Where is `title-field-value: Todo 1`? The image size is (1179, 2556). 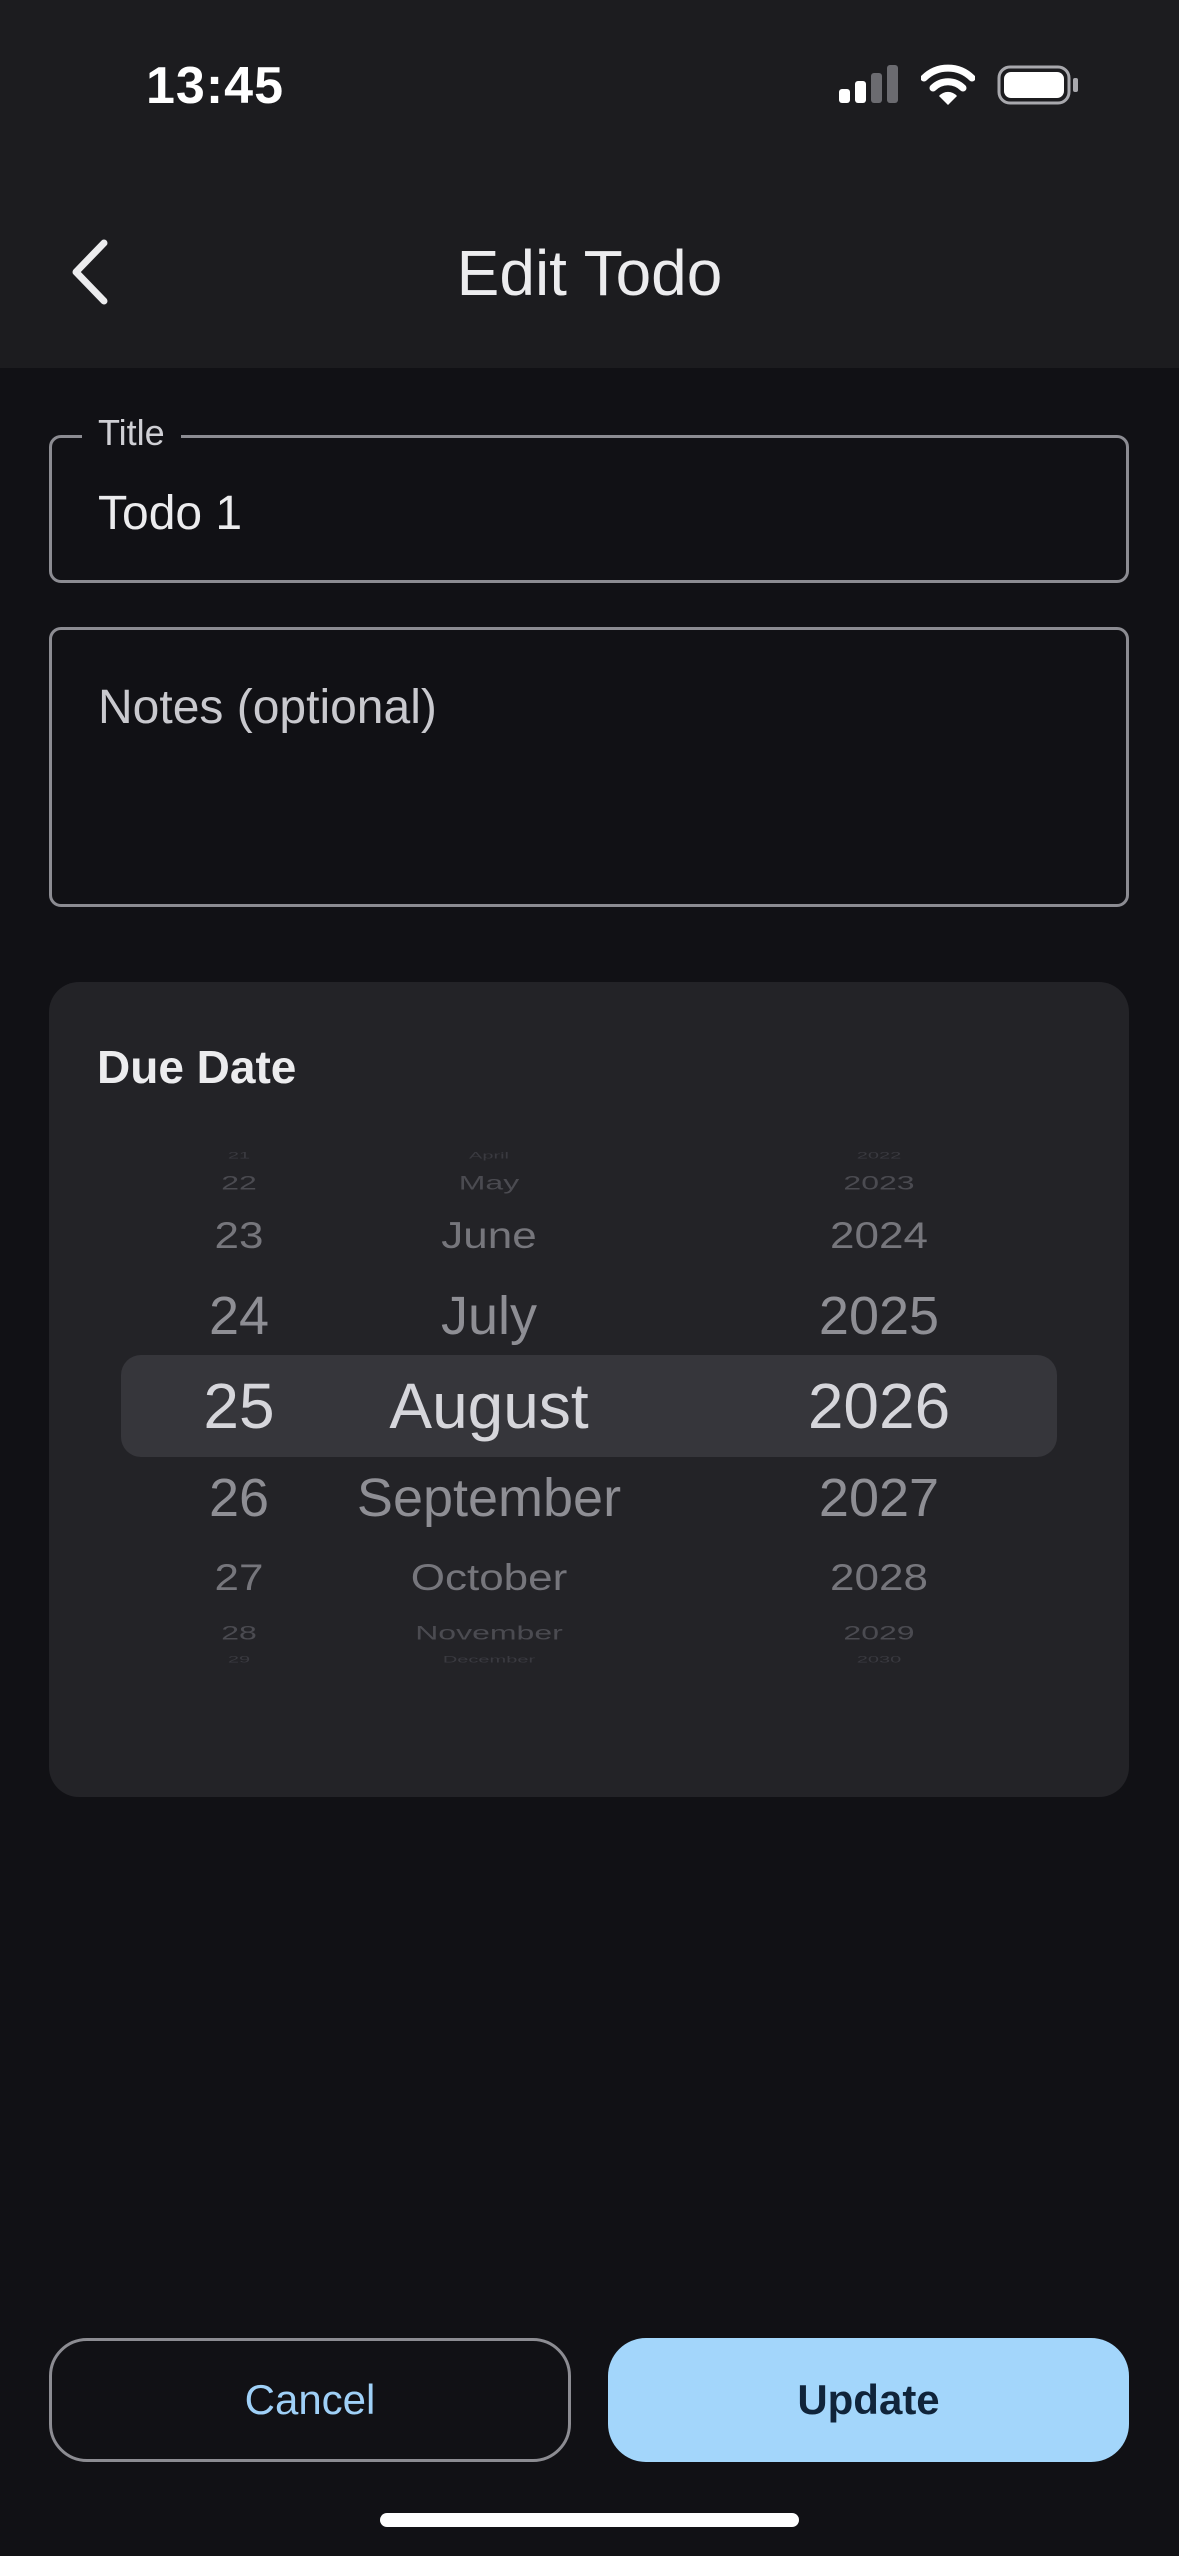
title-field-value: Todo 1 is located at coordinates (170, 513).